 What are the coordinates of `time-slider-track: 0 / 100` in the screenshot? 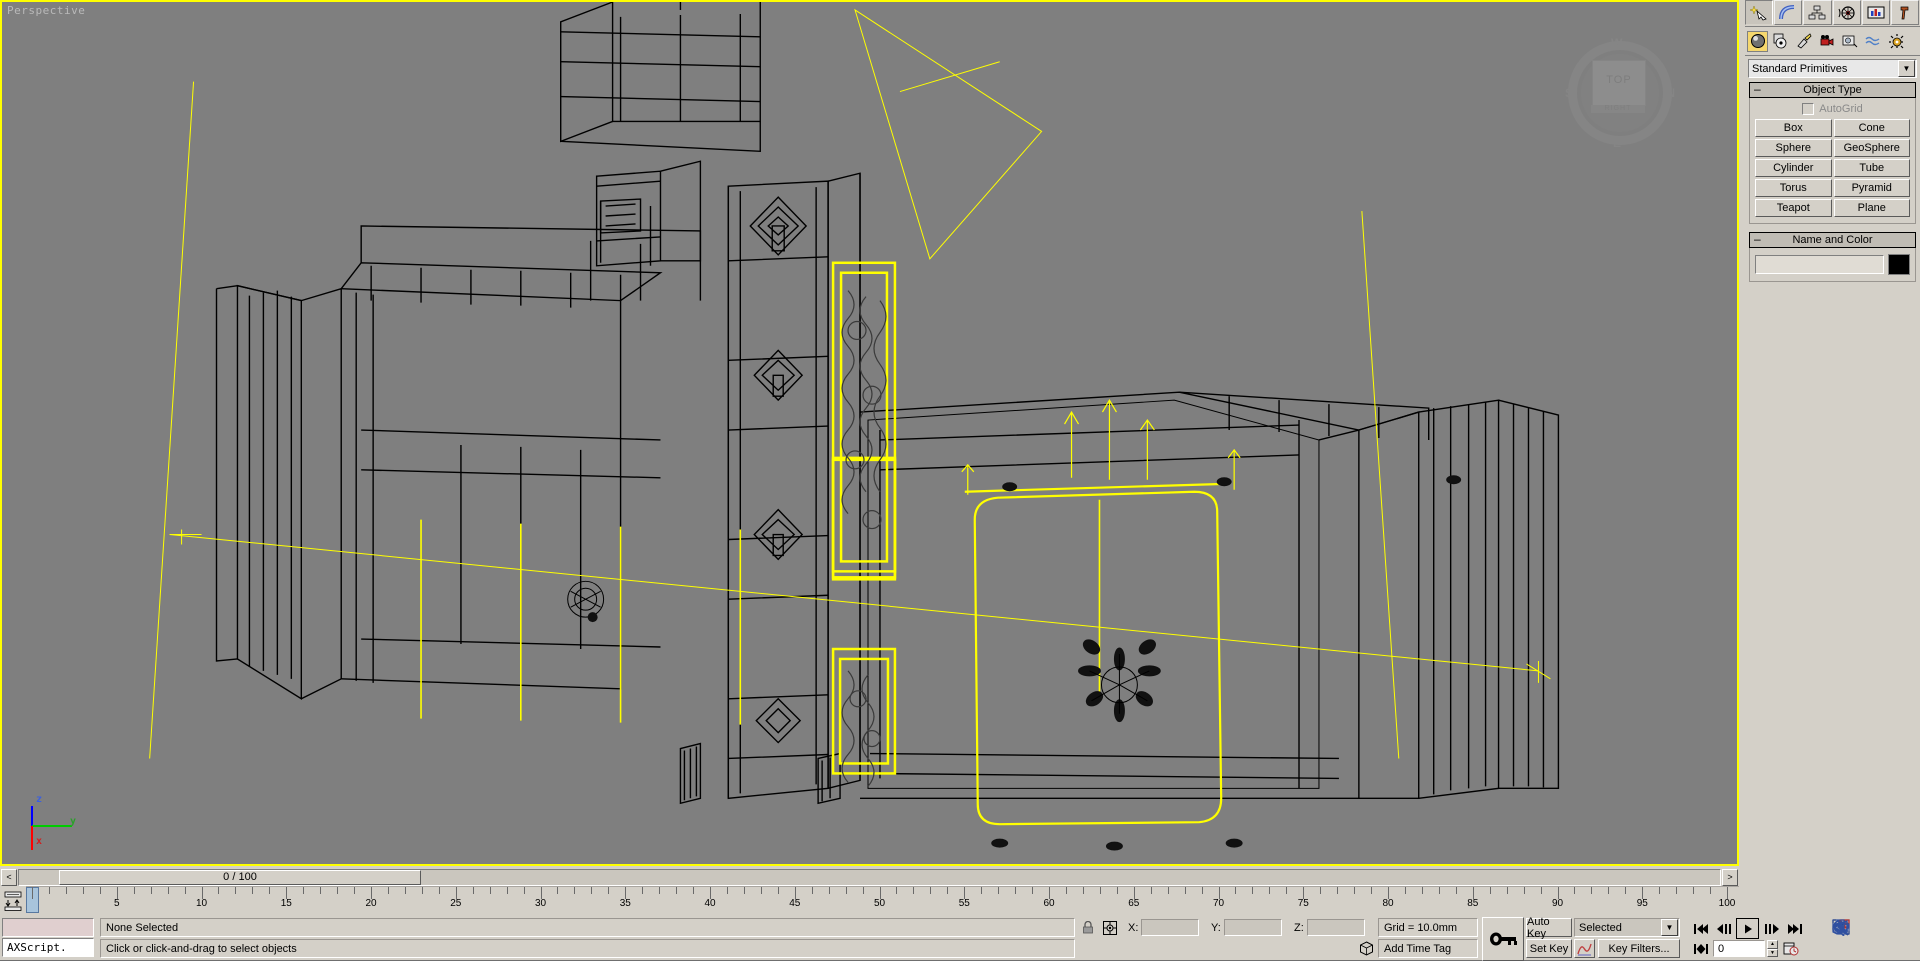 It's located at (869, 877).